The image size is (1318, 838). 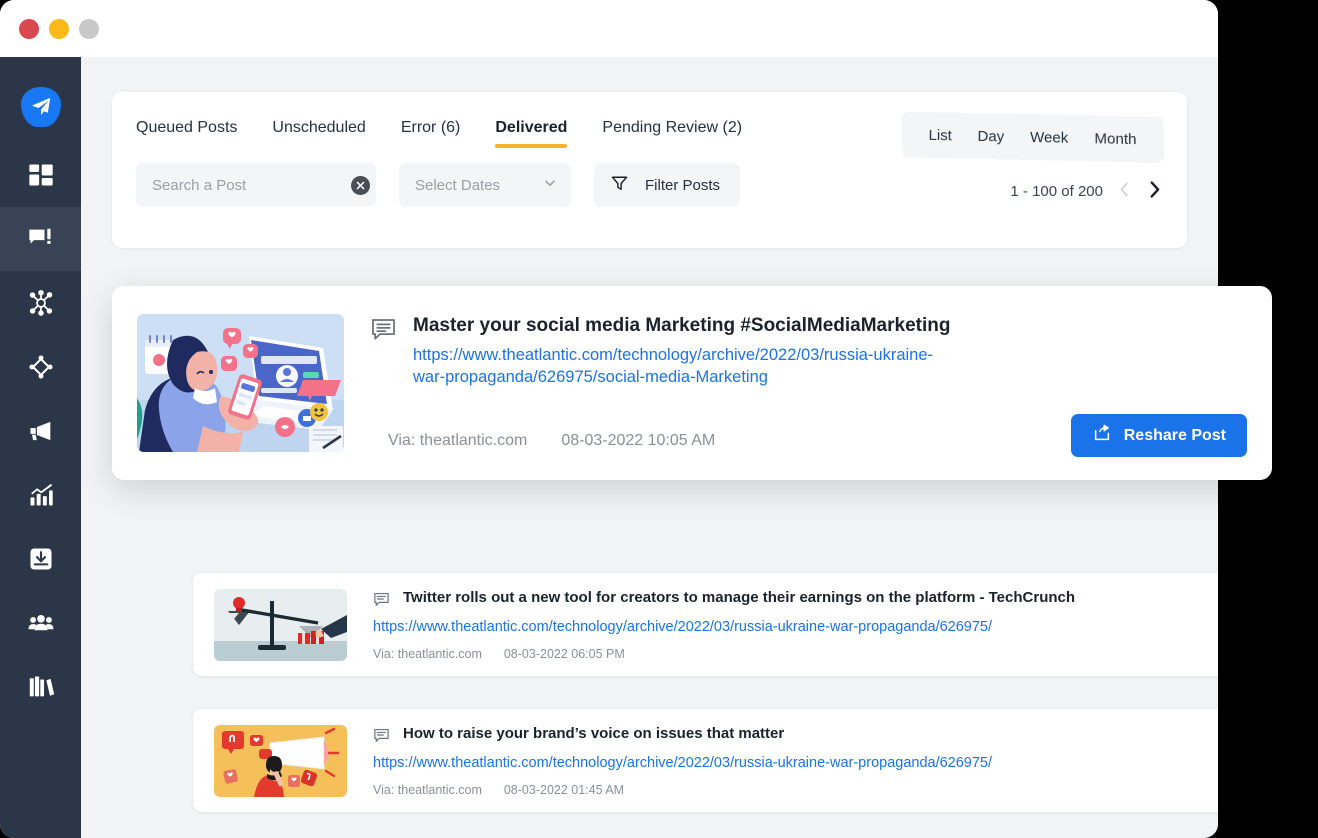 I want to click on network-nodes-icon, so click(x=41, y=303).